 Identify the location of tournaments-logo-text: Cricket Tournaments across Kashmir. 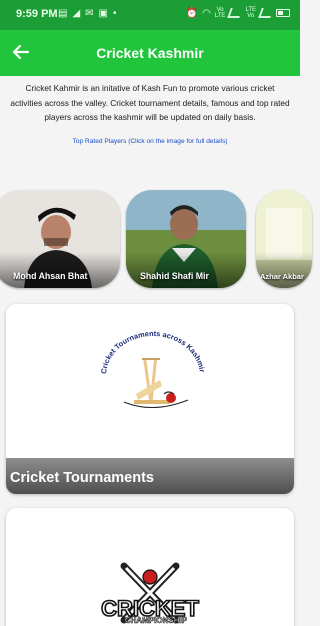
(153, 351).